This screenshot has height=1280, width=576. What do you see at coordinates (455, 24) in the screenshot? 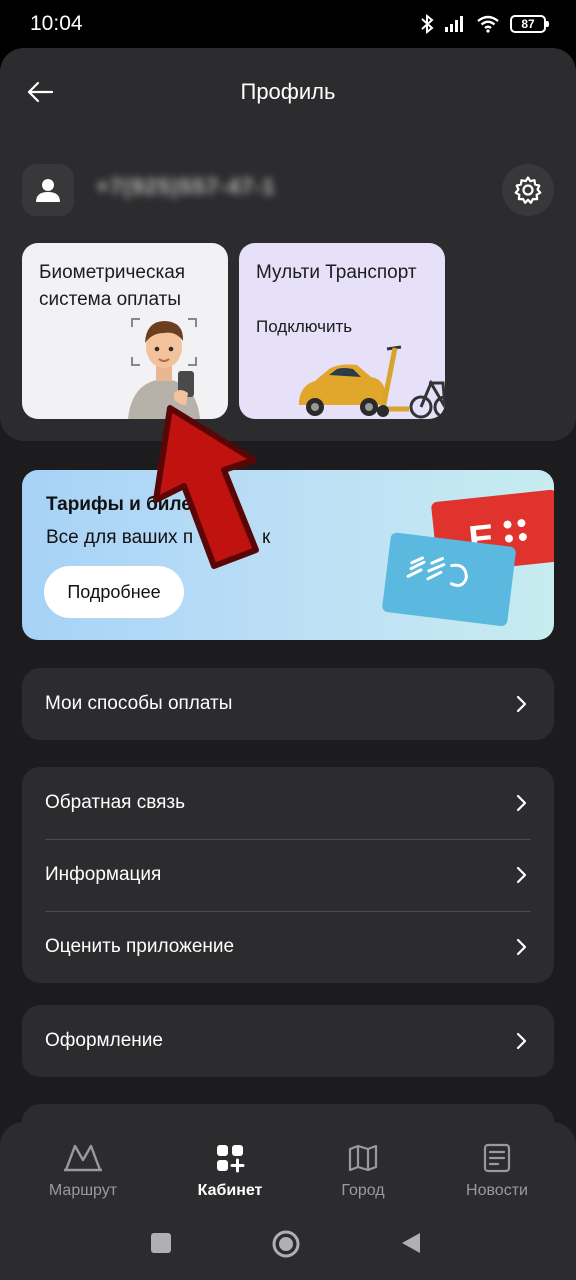
I see `signal-icon` at bounding box center [455, 24].